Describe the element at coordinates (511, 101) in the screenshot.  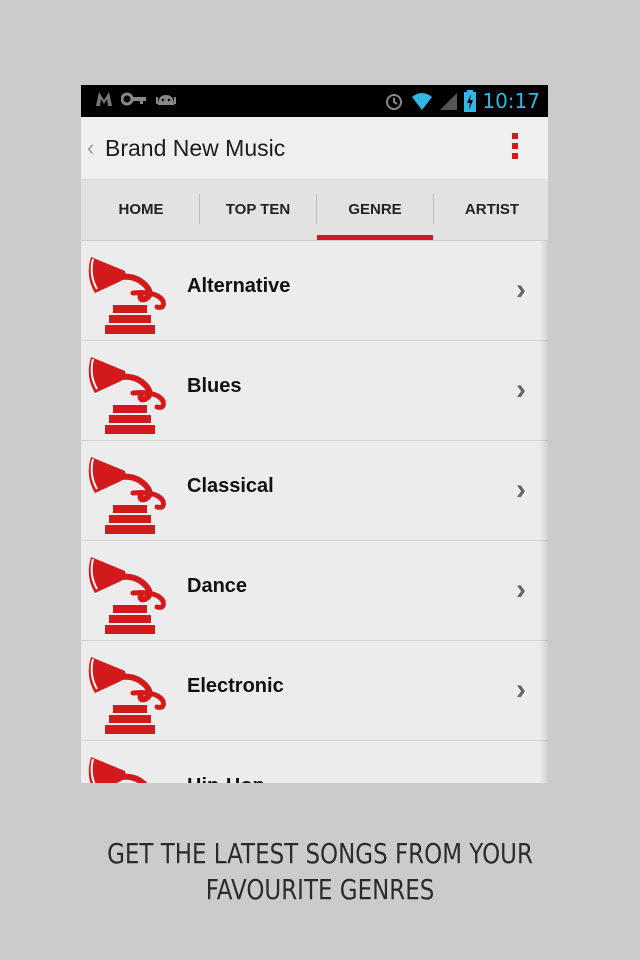
I see `clock: 10:17` at that location.